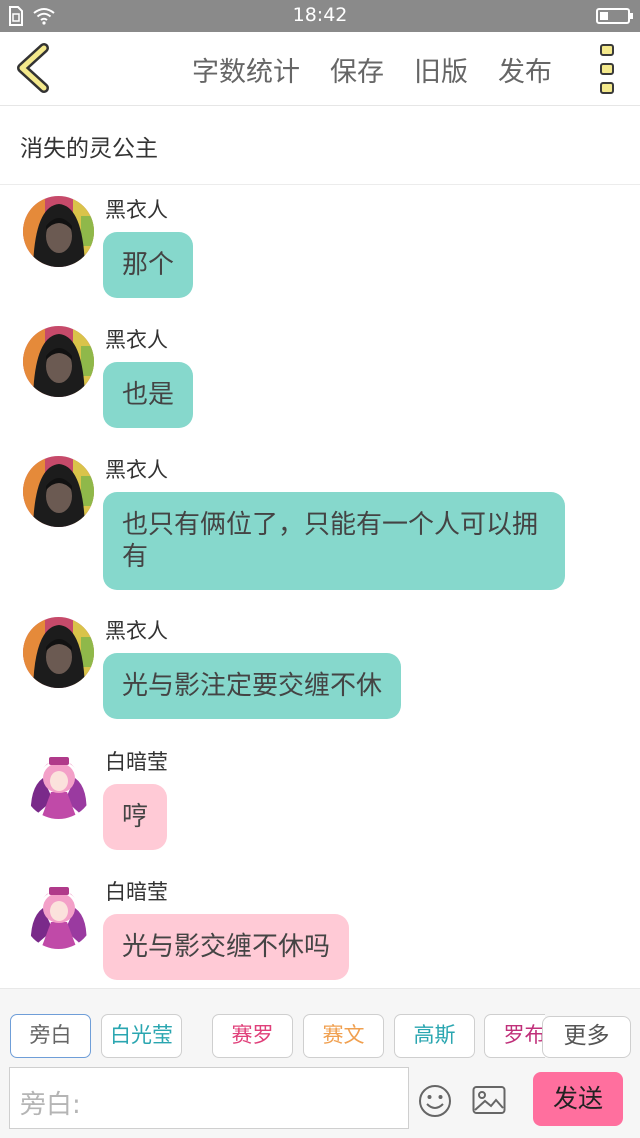 This screenshot has height=1138, width=640. What do you see at coordinates (50, 1036) in the screenshot?
I see `character-chip-narrator: 旁白` at bounding box center [50, 1036].